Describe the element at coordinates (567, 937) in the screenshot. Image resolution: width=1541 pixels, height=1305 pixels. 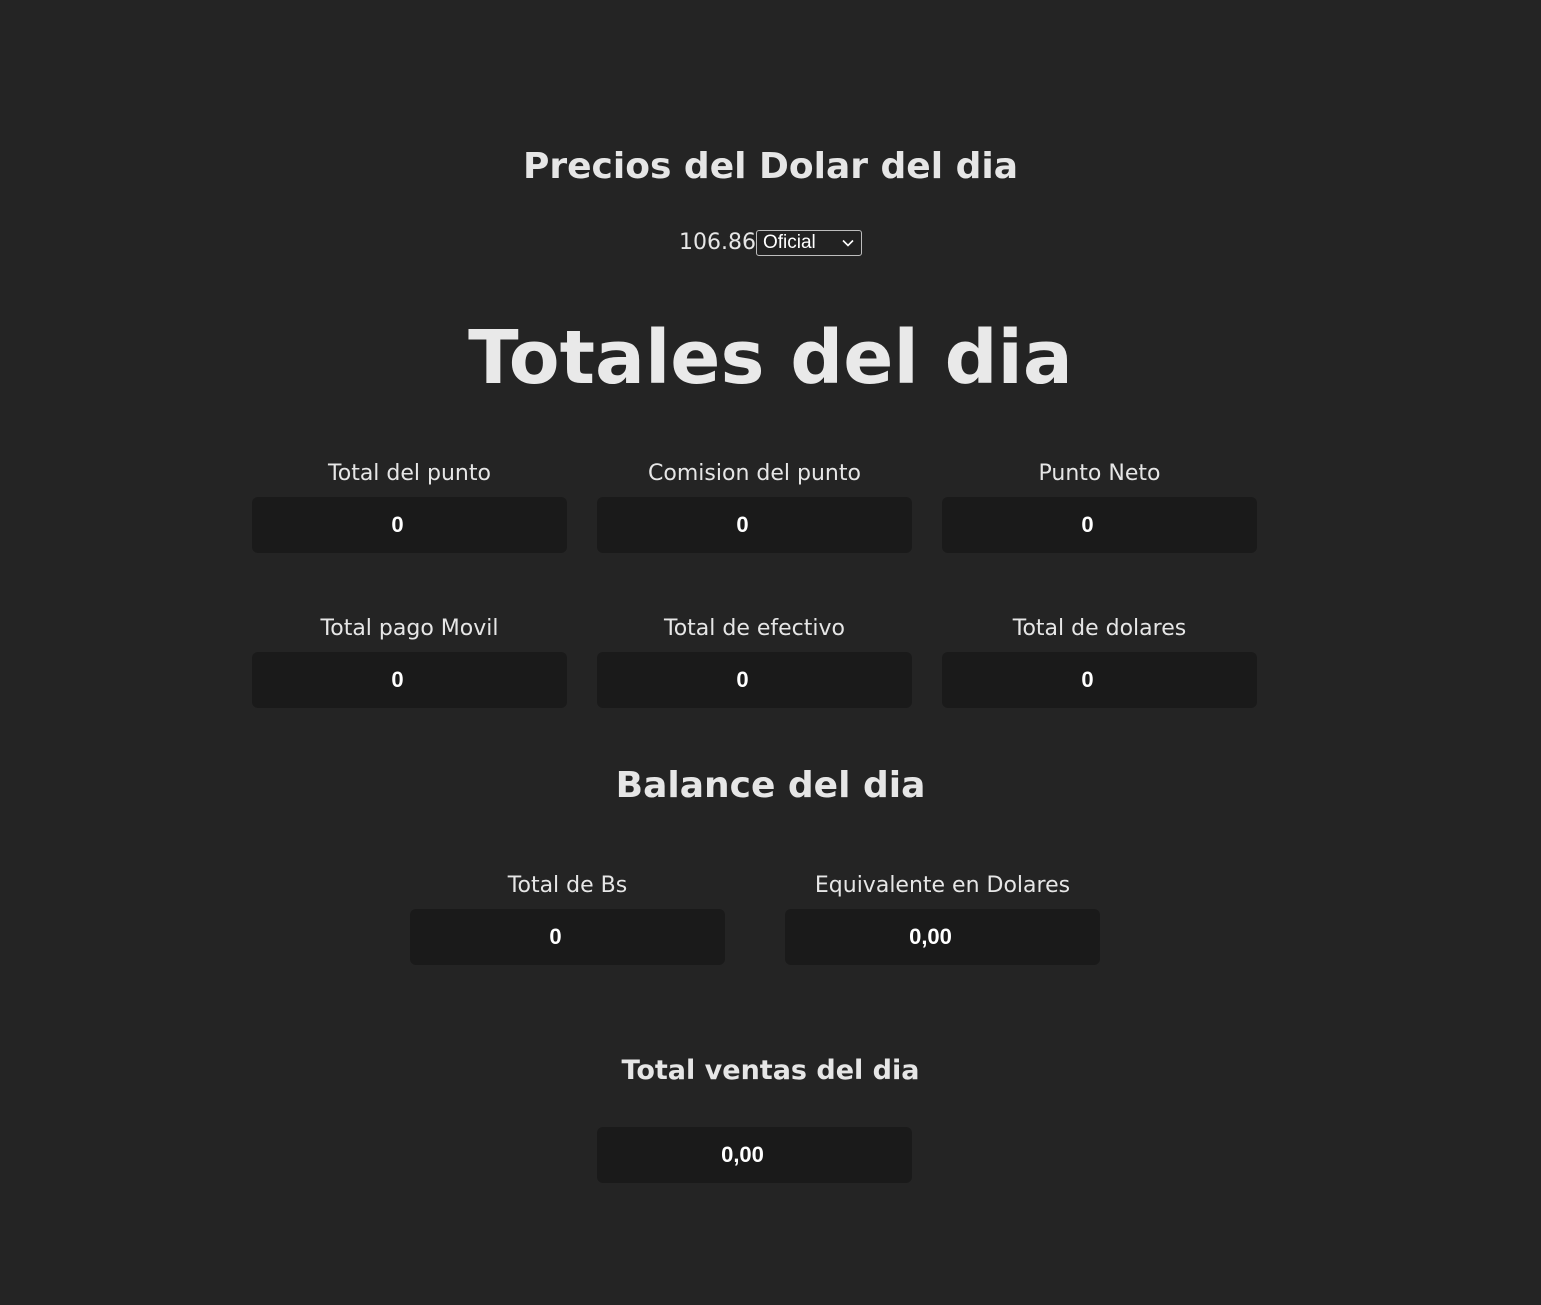
I see `total-bs-field: 0` at that location.